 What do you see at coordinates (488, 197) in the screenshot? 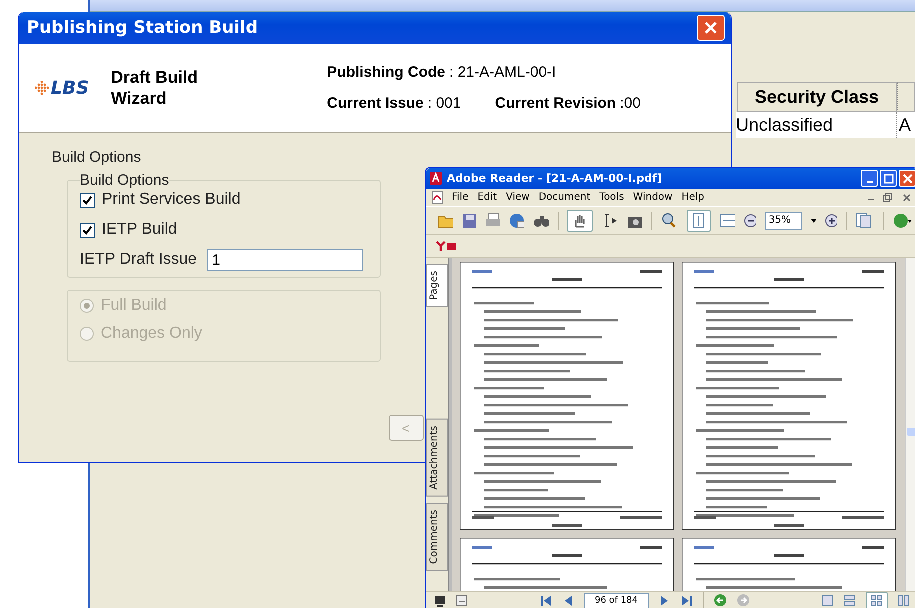
I see `menu-item: Edit` at bounding box center [488, 197].